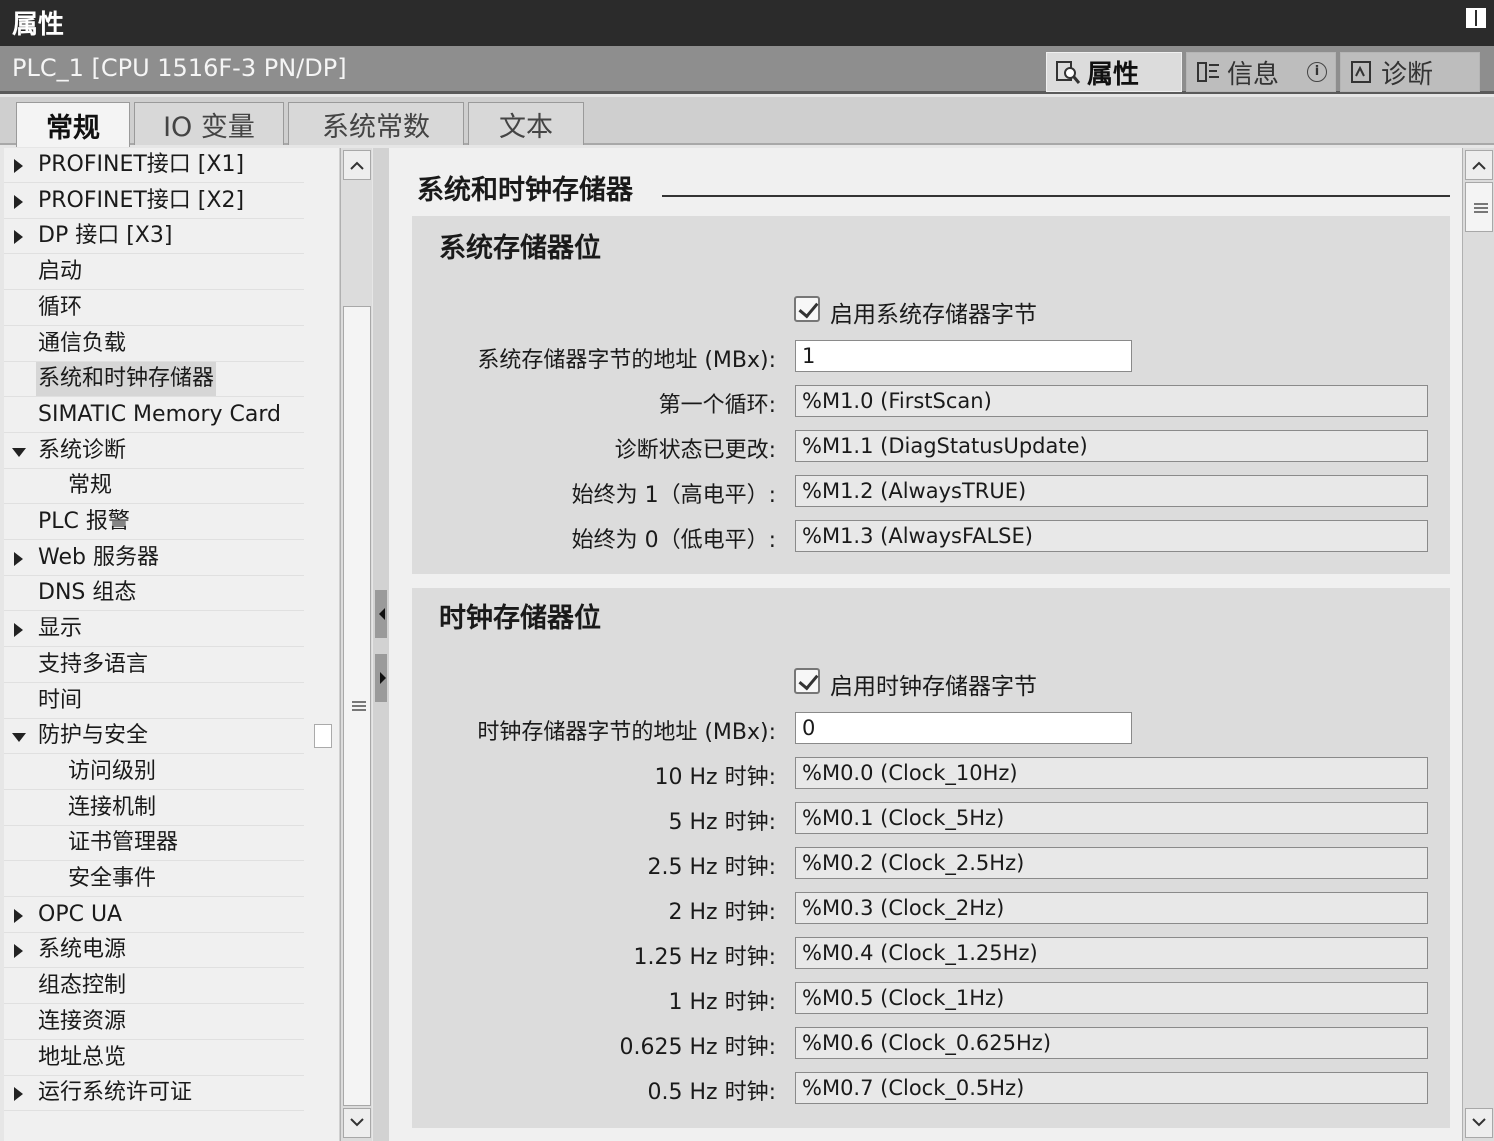 Image resolution: width=1494 pixels, height=1141 pixels. I want to click on bit-address-field: %M0.5 (Clock_1Hz), so click(1111, 998).